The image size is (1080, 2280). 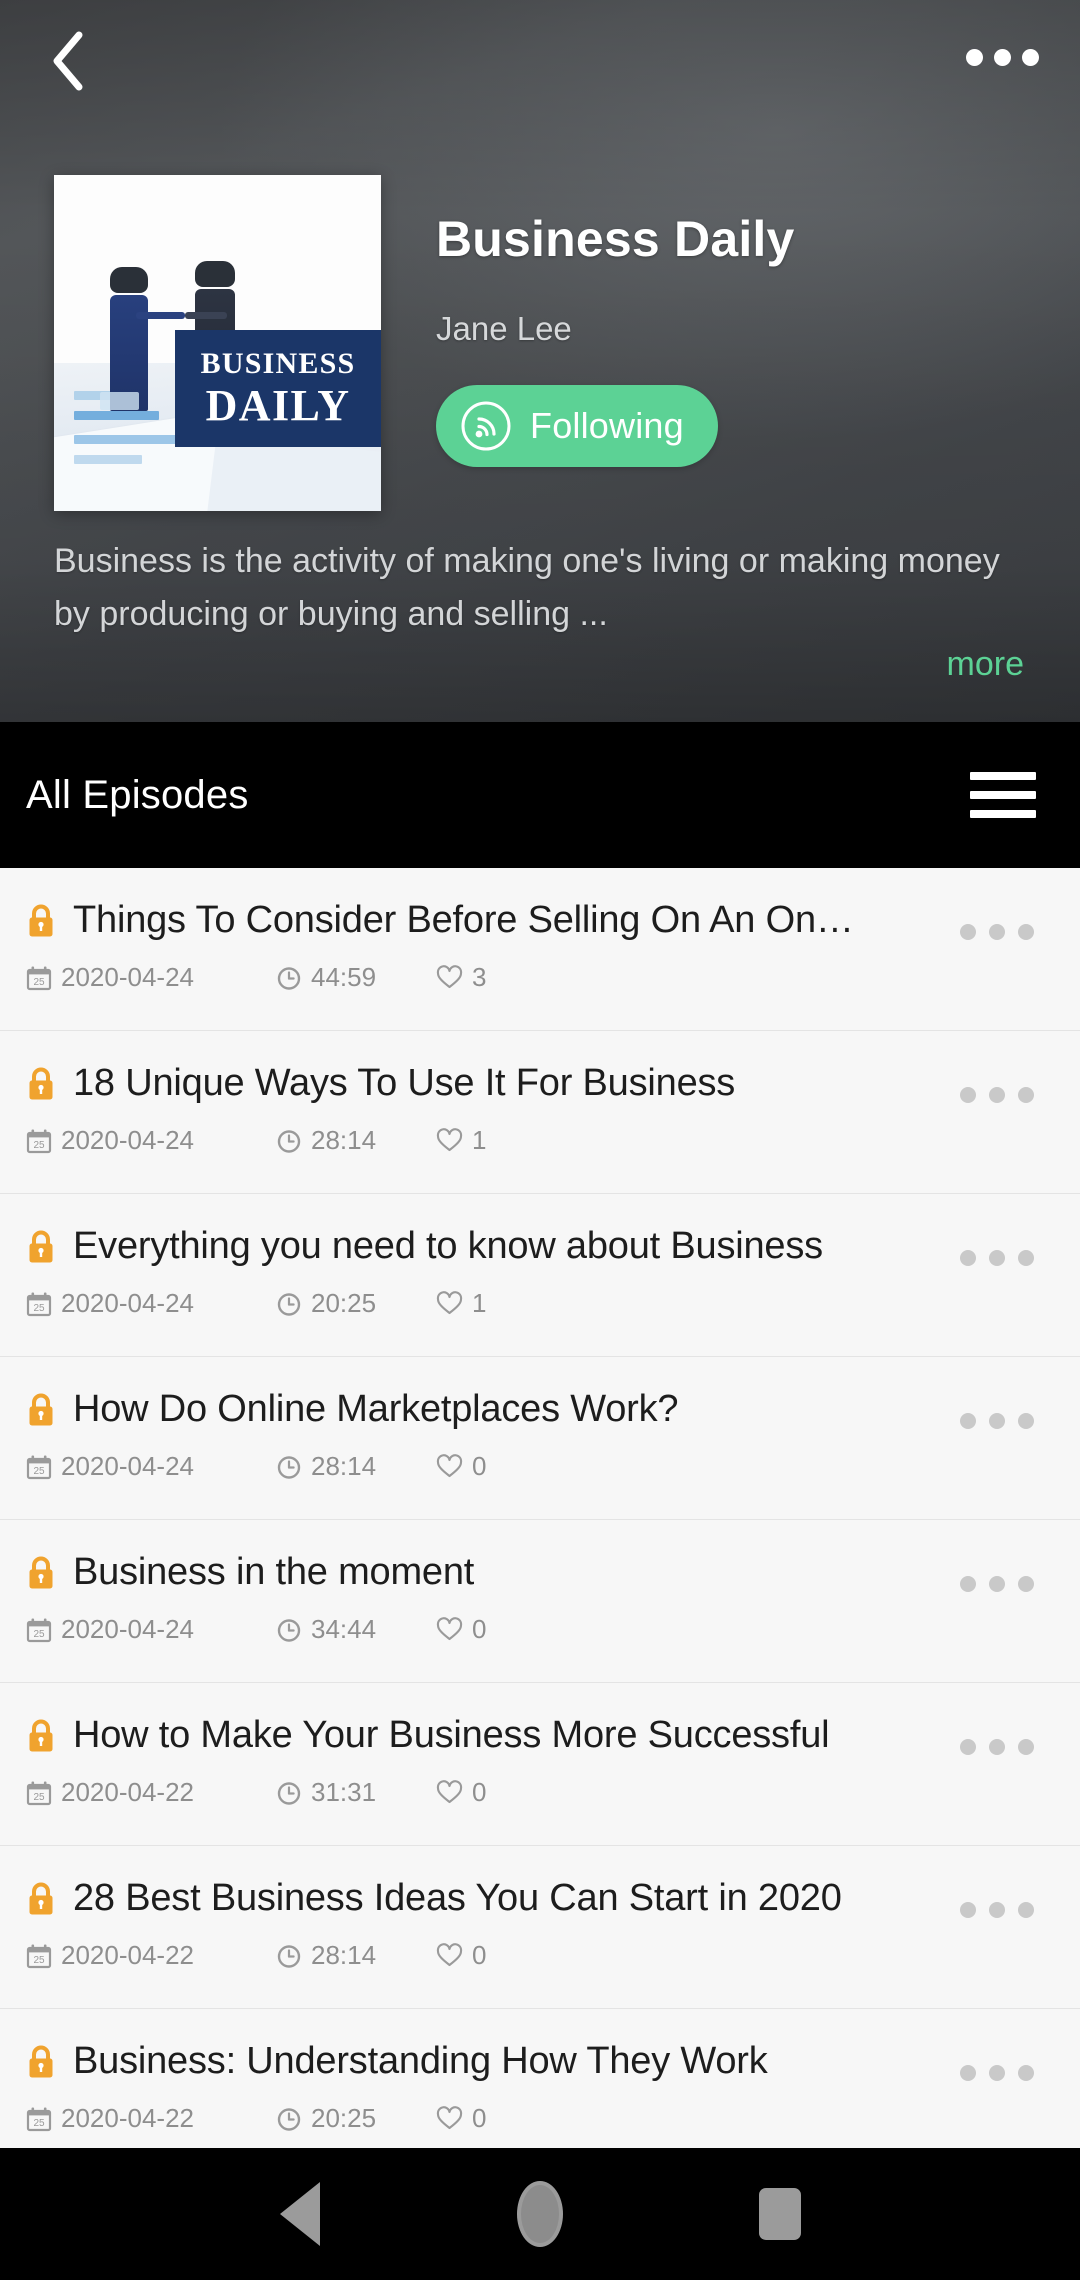 What do you see at coordinates (985, 664) in the screenshot?
I see `description-more-link: more` at bounding box center [985, 664].